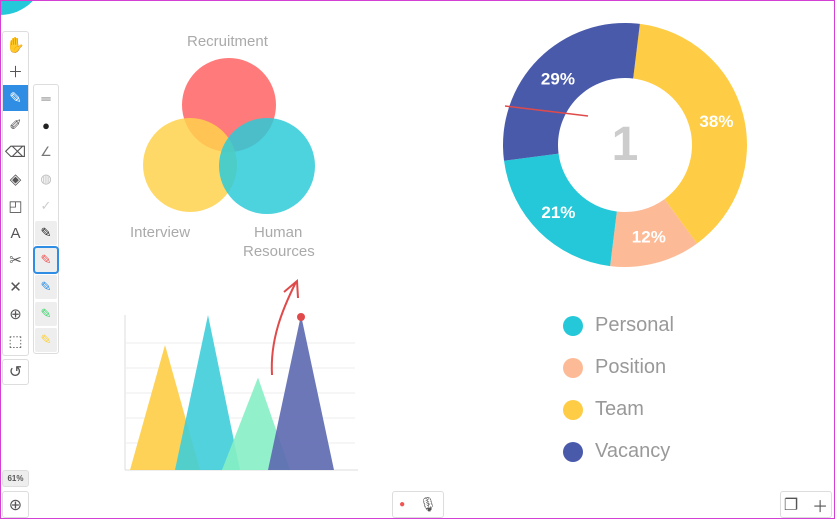 This screenshot has height=519, width=835. I want to click on select-icon: ⬚, so click(15, 341).